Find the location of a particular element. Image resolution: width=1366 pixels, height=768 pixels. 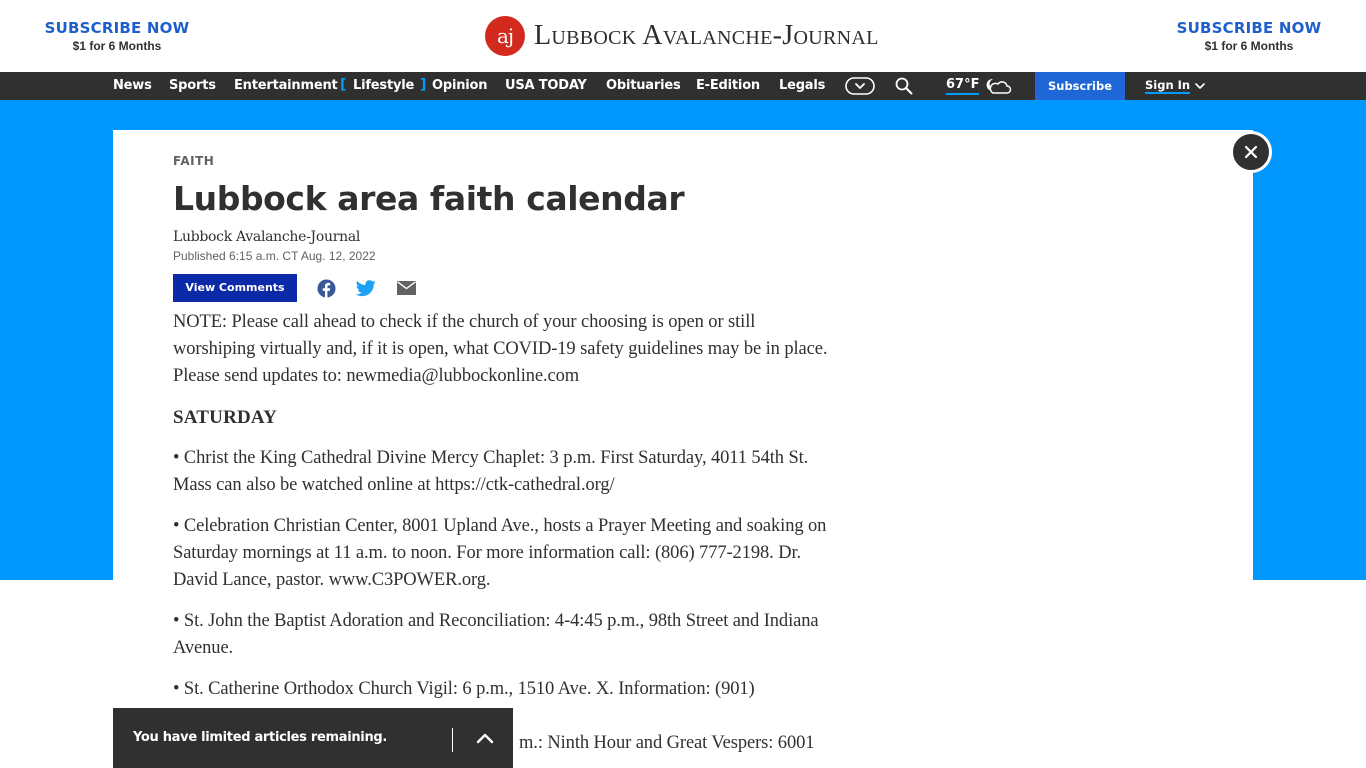

weather-widget: 67°F is located at coordinates (979, 86).